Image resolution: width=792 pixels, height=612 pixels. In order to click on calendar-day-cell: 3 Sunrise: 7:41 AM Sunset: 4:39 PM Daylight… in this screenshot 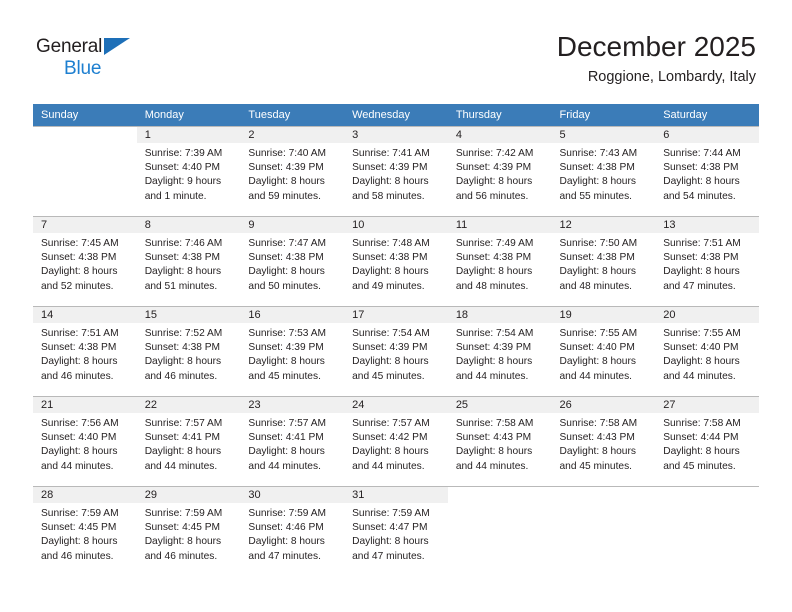, I will do `click(396, 171)`.